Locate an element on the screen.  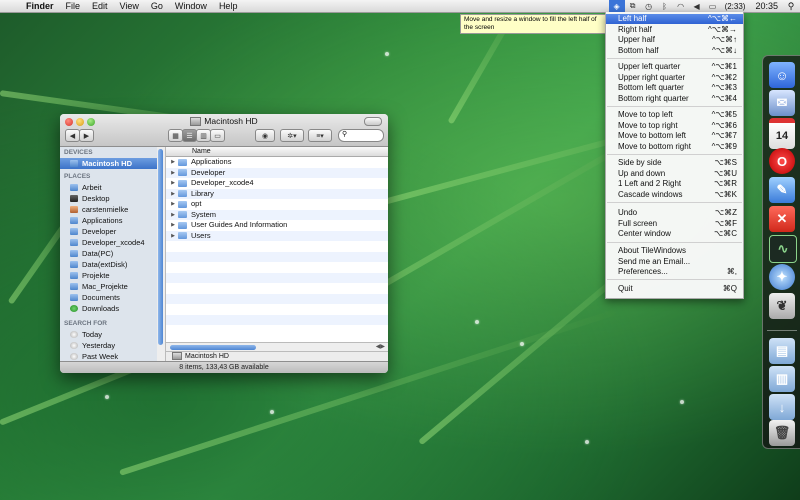
menu-item-upper-left-quarter: Upper left quarter ^⌥⌘1 is located at coordinates (674, 67).